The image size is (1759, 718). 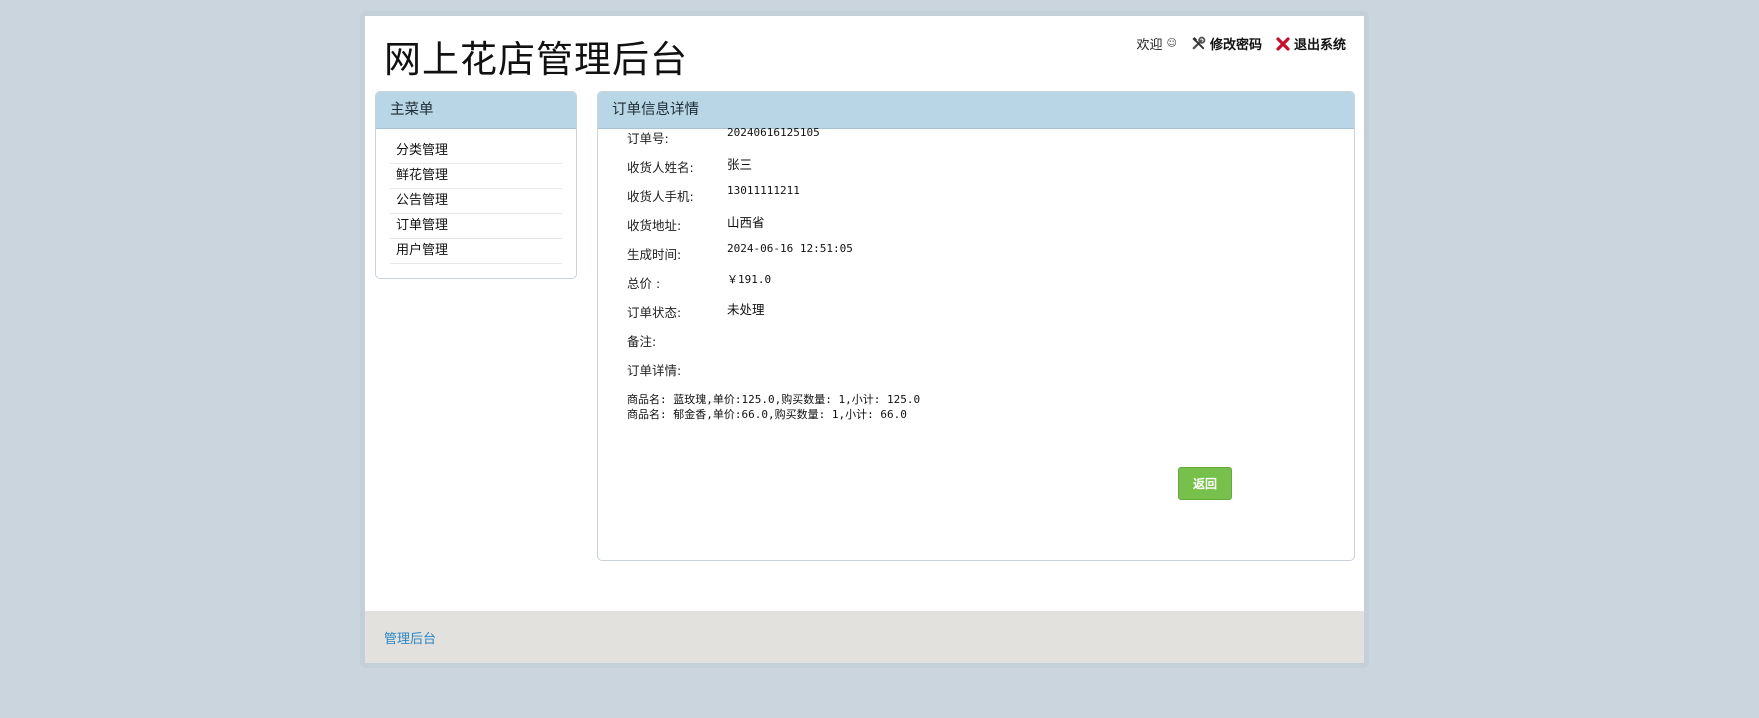 I want to click on sidebar-item-notices: 公告管理, so click(x=476, y=201).